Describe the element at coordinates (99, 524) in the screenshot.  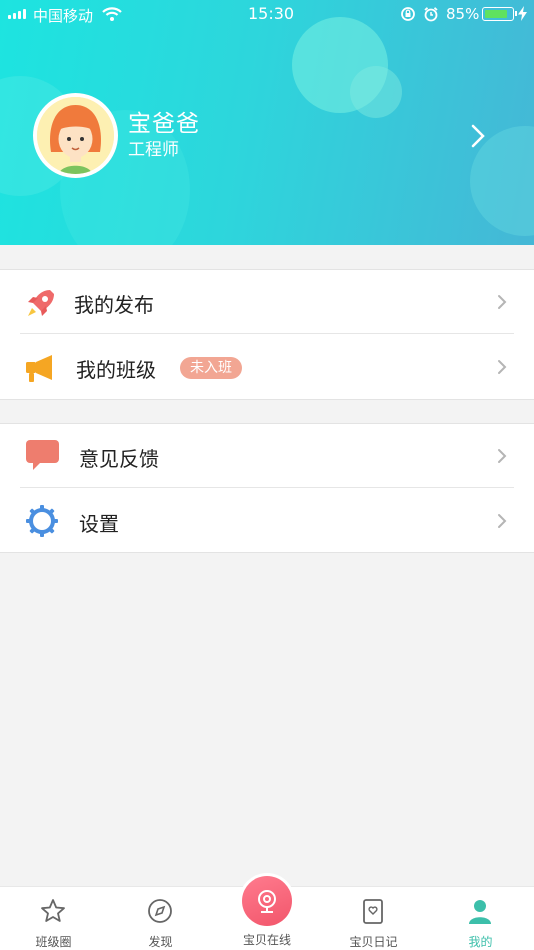
I see `menu-item-label: 设置` at that location.